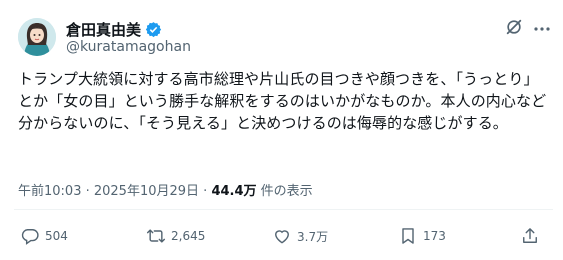 This screenshot has width=563, height=260. Describe the element at coordinates (56, 236) in the screenshot. I see `reply-count: 504` at that location.